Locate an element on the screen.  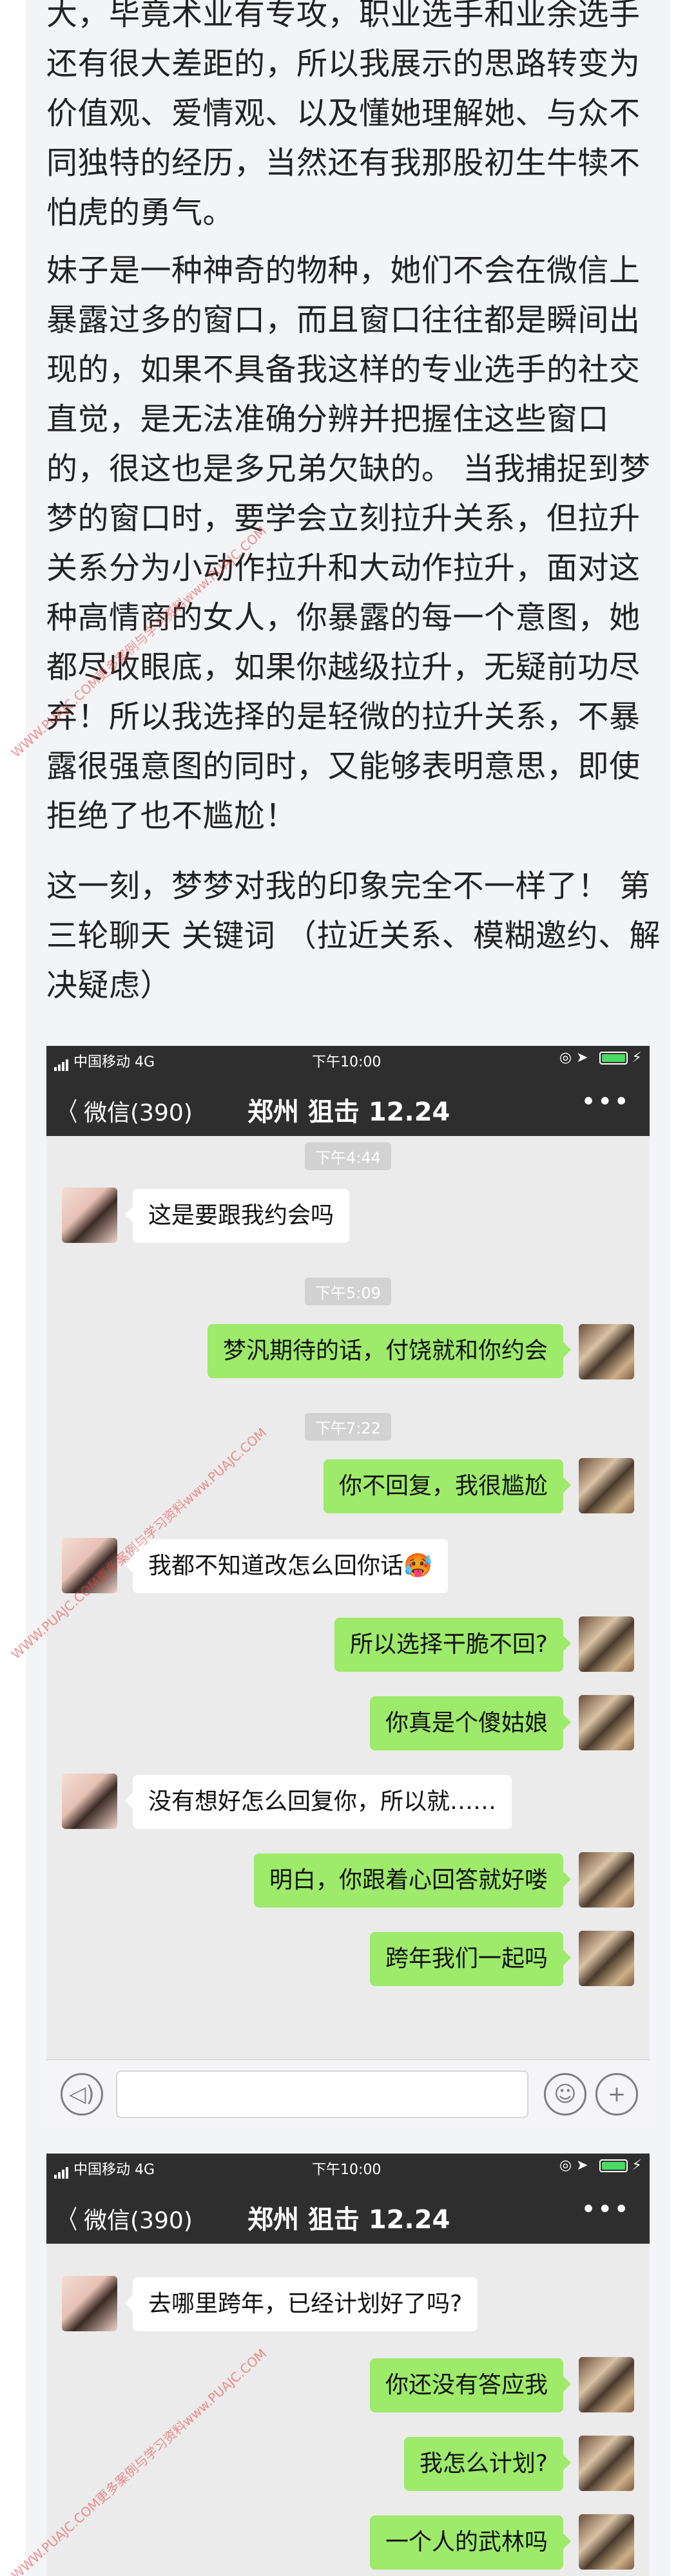
message-bubble-outgoing: 你不回复，我很尴尬 is located at coordinates (447, 1486).